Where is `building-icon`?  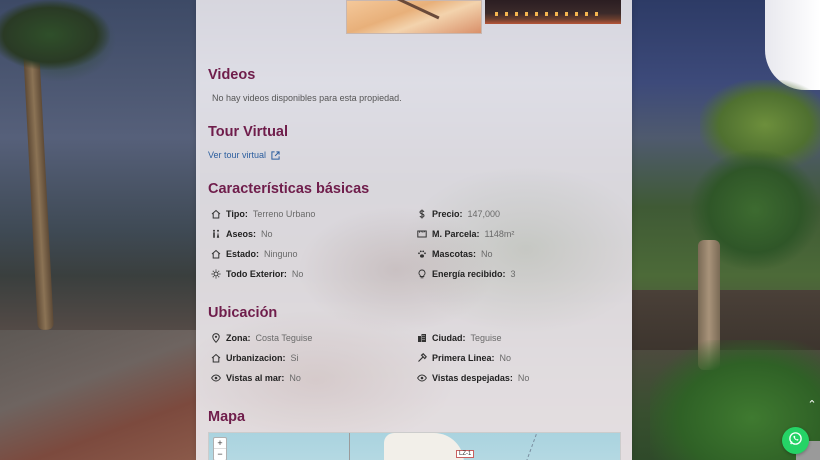
building-icon is located at coordinates (422, 338).